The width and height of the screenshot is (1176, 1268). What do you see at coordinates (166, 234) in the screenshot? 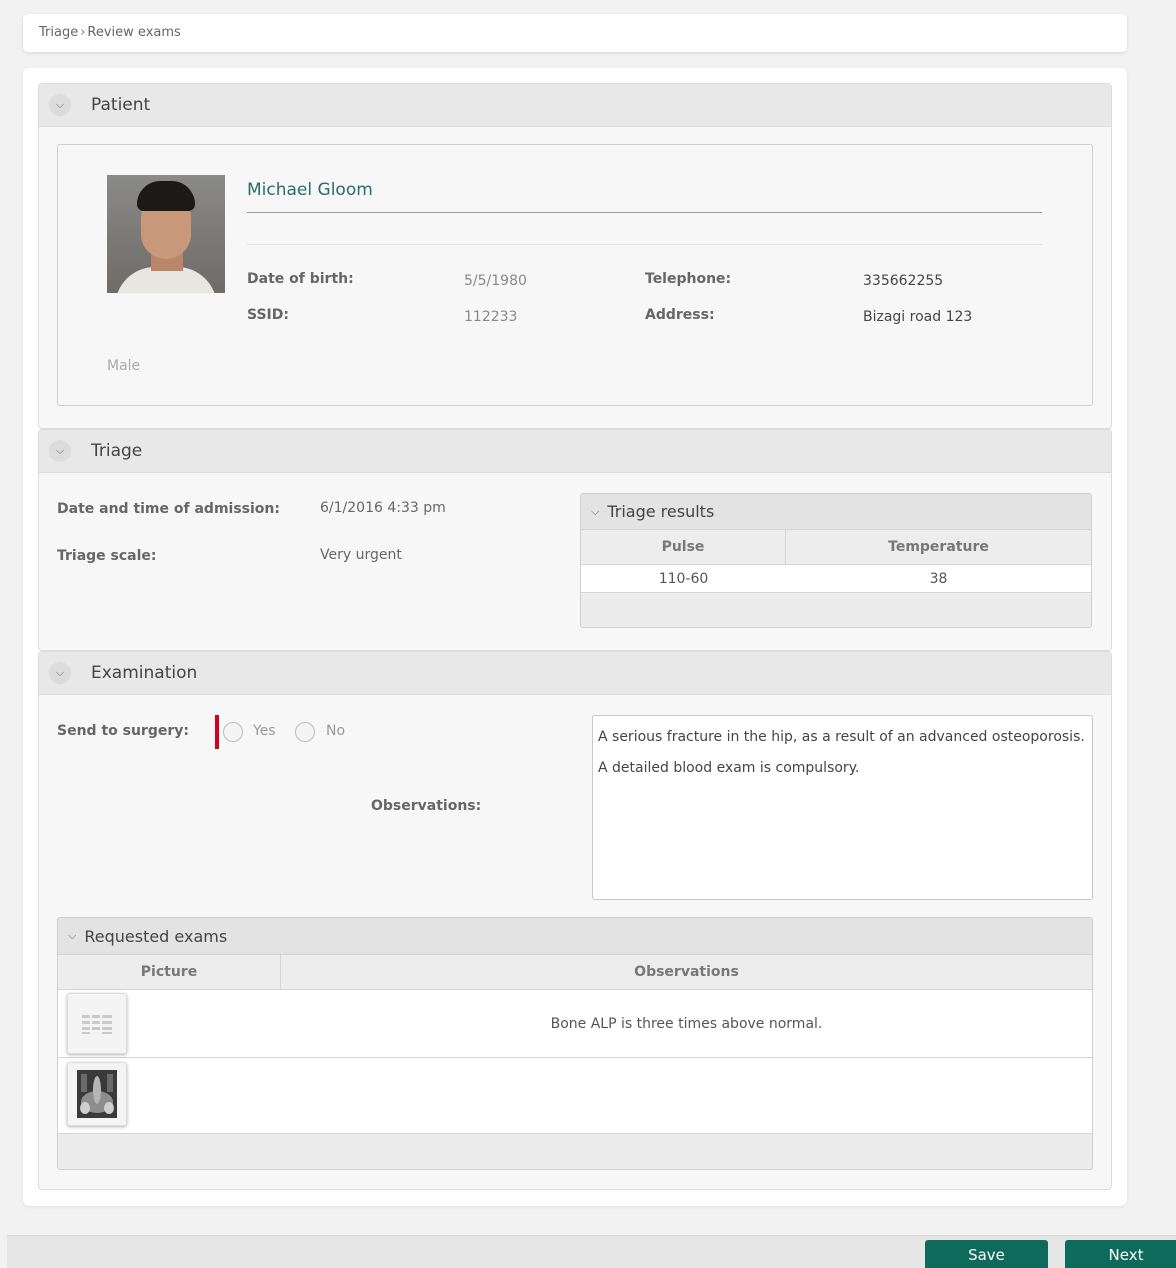
I see `patient-photo` at bounding box center [166, 234].